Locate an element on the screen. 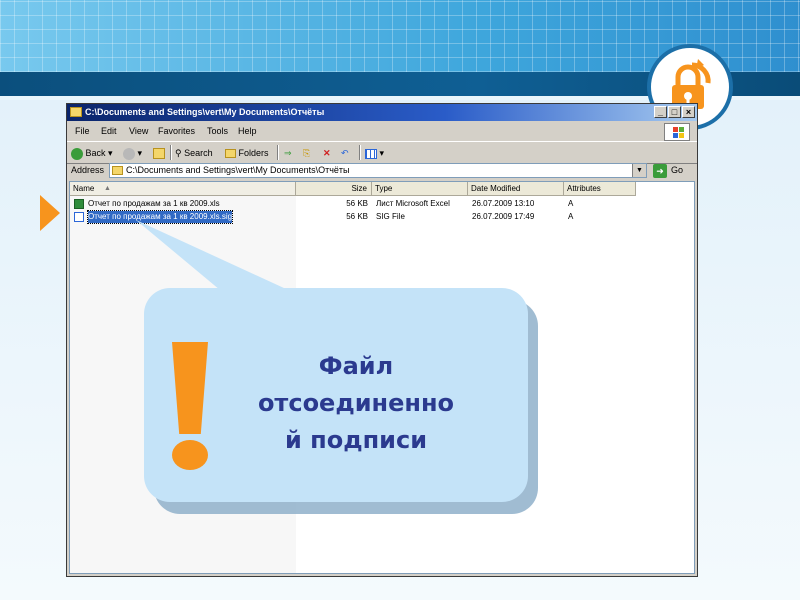 This screenshot has height=600, width=800. callout-line: Файл is located at coordinates (356, 366).